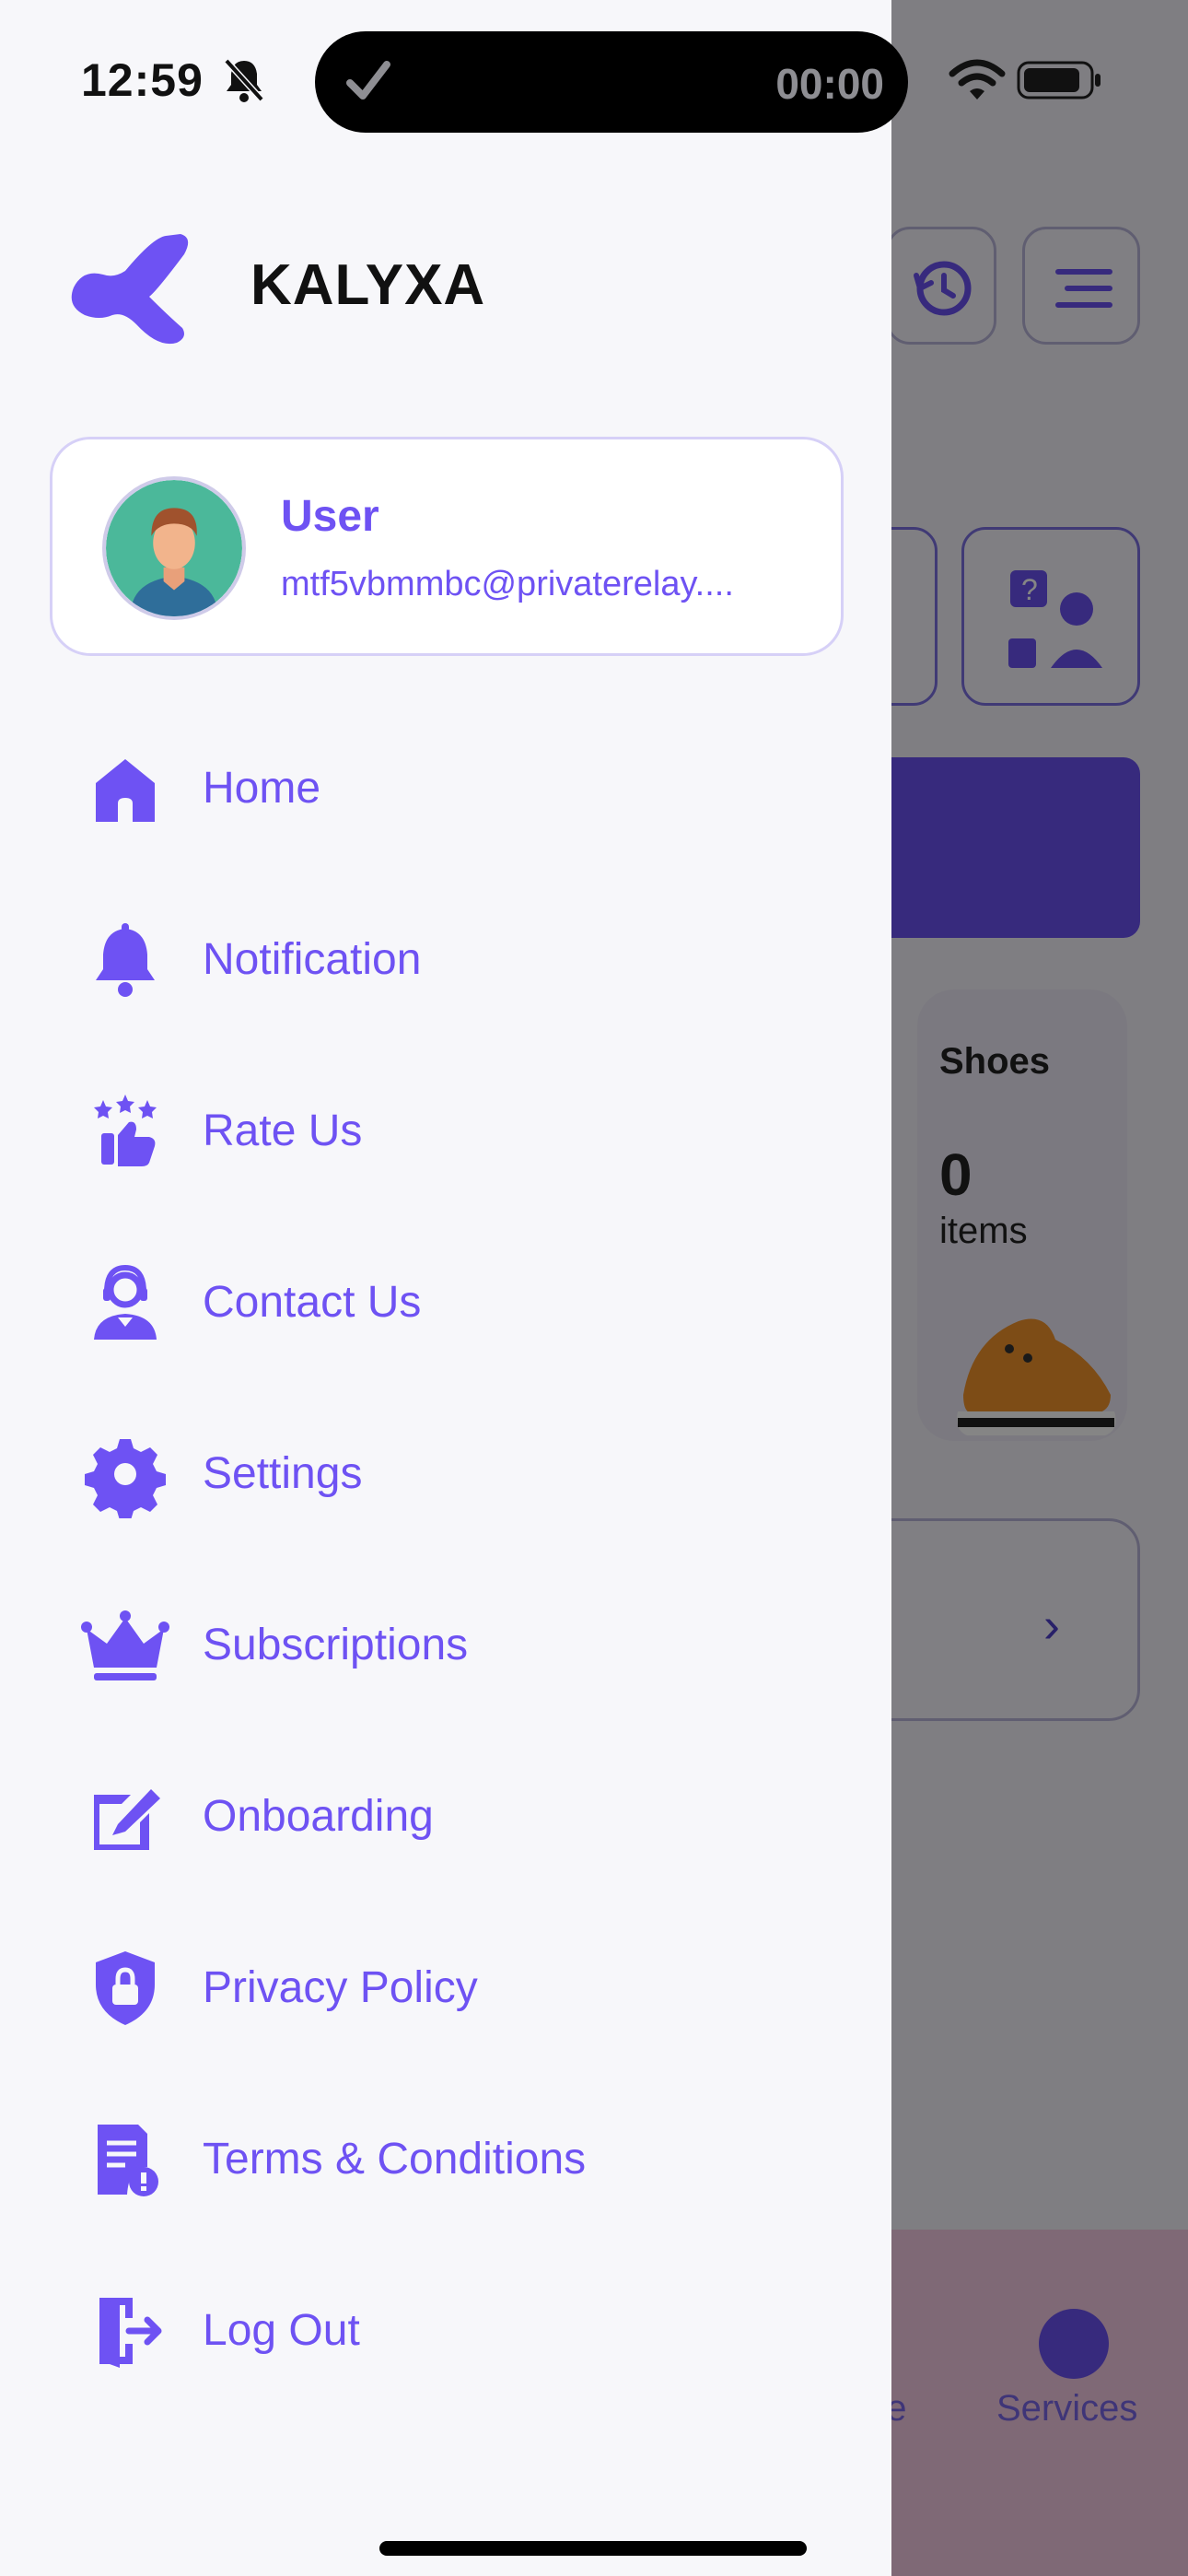  I want to click on menu-label-rate-us: Rate Us, so click(283, 1131).